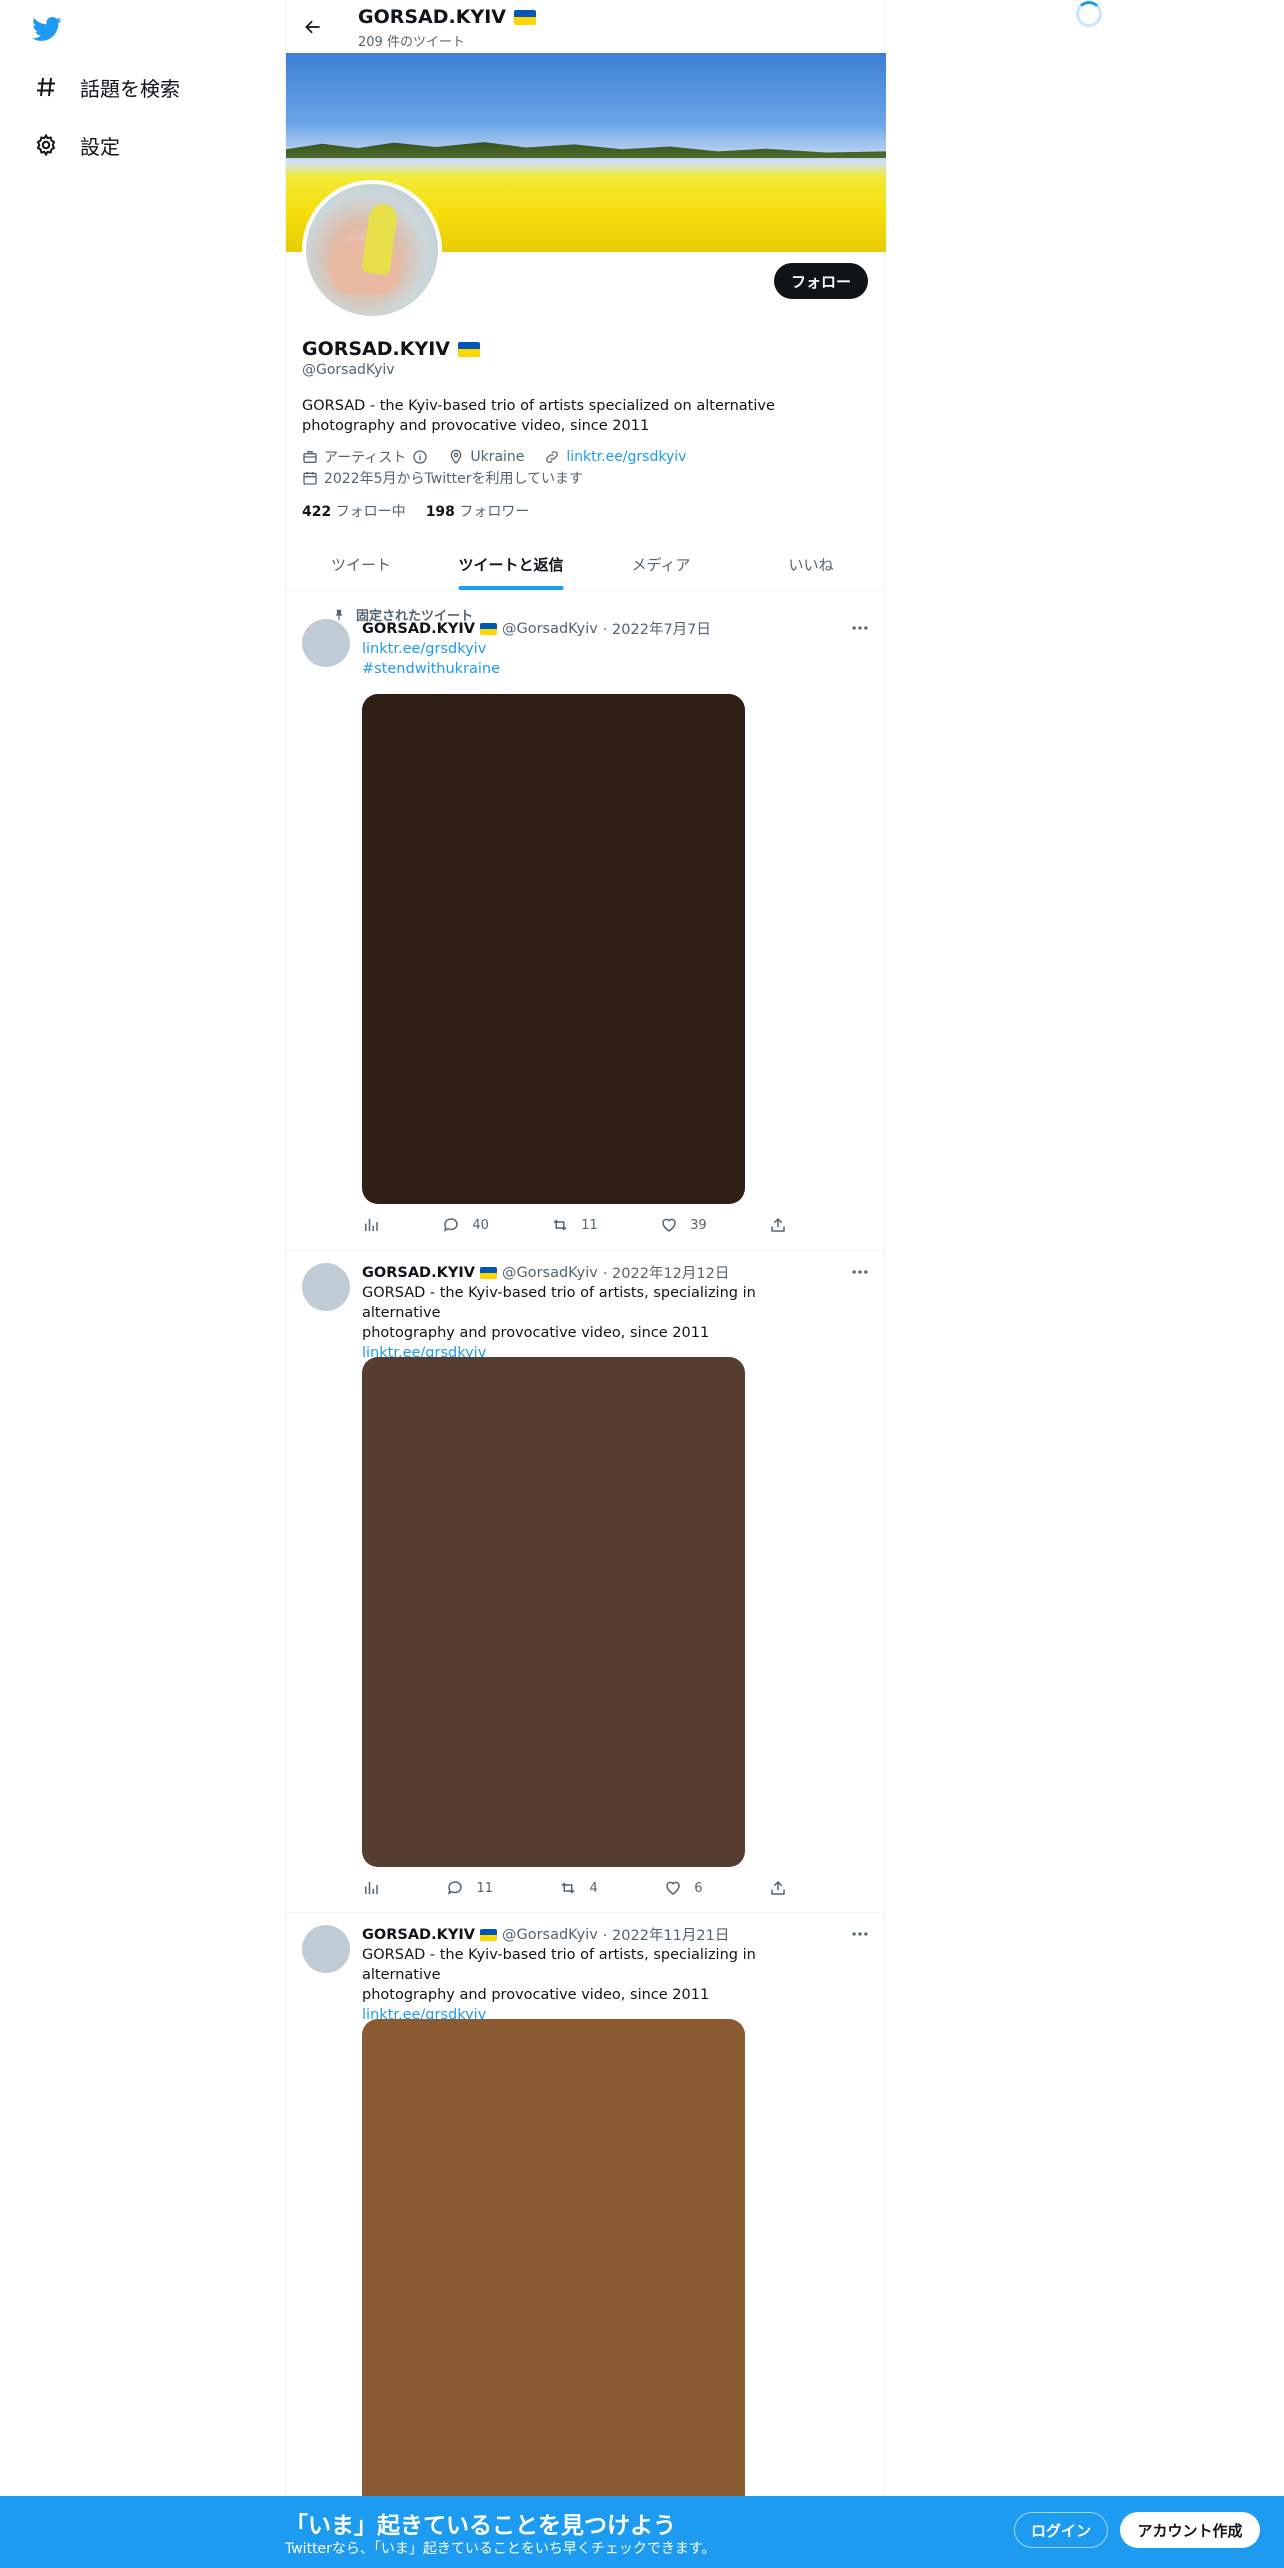 The width and height of the screenshot is (1284, 2568). I want to click on like-button: 6, so click(683, 1888).